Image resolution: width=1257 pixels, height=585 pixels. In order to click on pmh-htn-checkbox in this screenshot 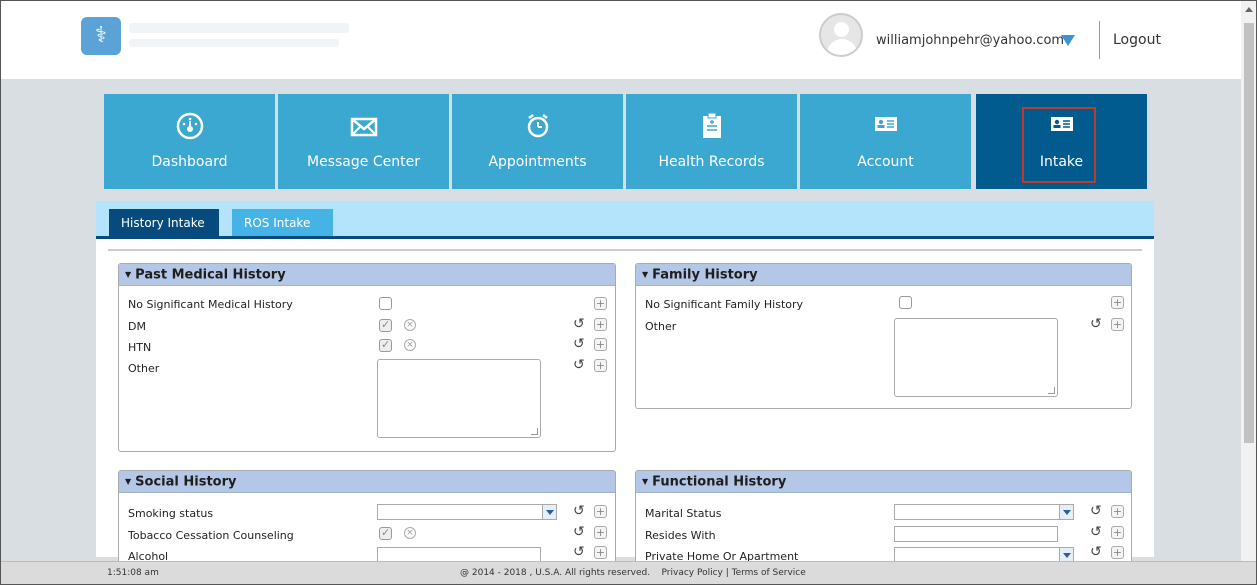, I will do `click(385, 345)`.